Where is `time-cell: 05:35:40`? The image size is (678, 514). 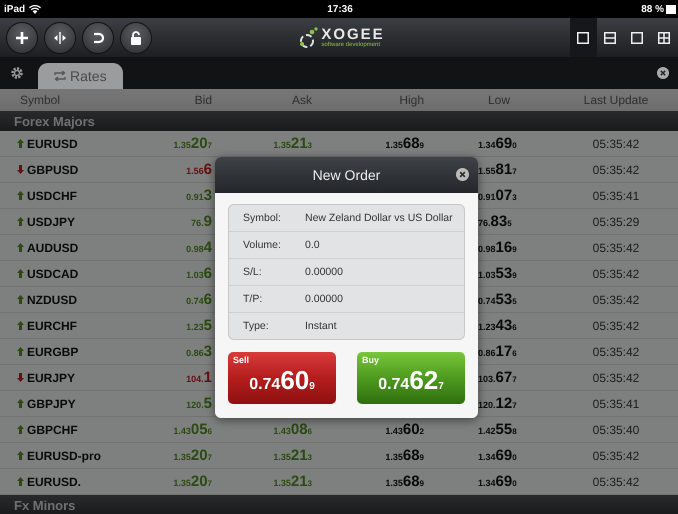 time-cell: 05:35:40 is located at coordinates (616, 429).